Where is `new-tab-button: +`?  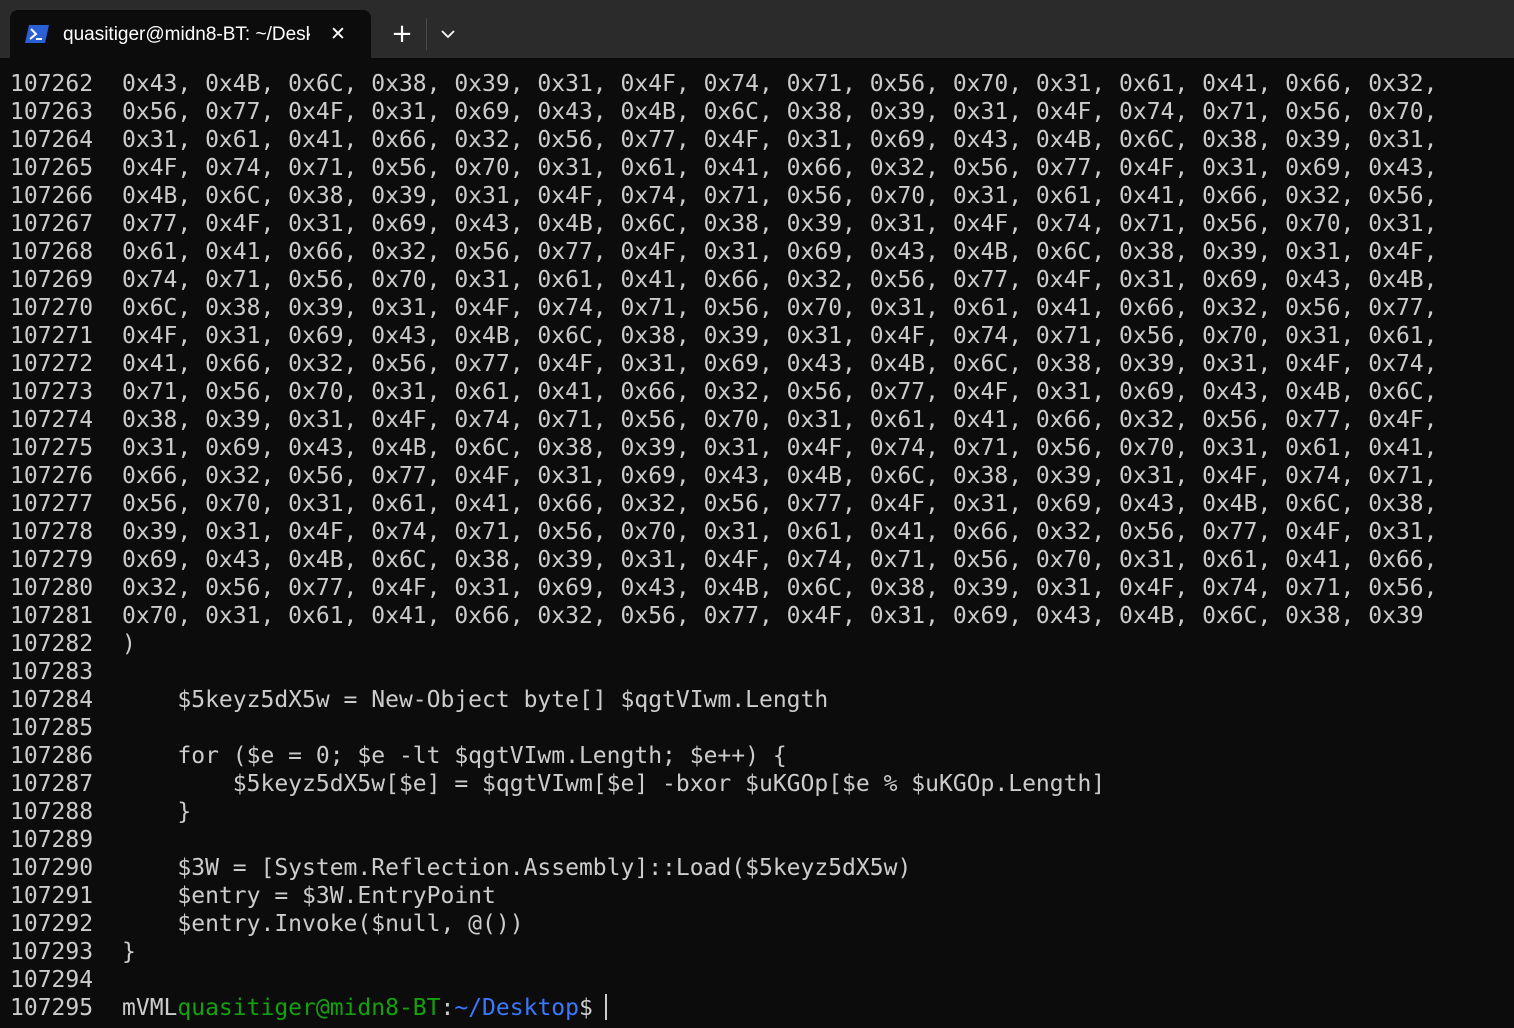 new-tab-button: + is located at coordinates (402, 34).